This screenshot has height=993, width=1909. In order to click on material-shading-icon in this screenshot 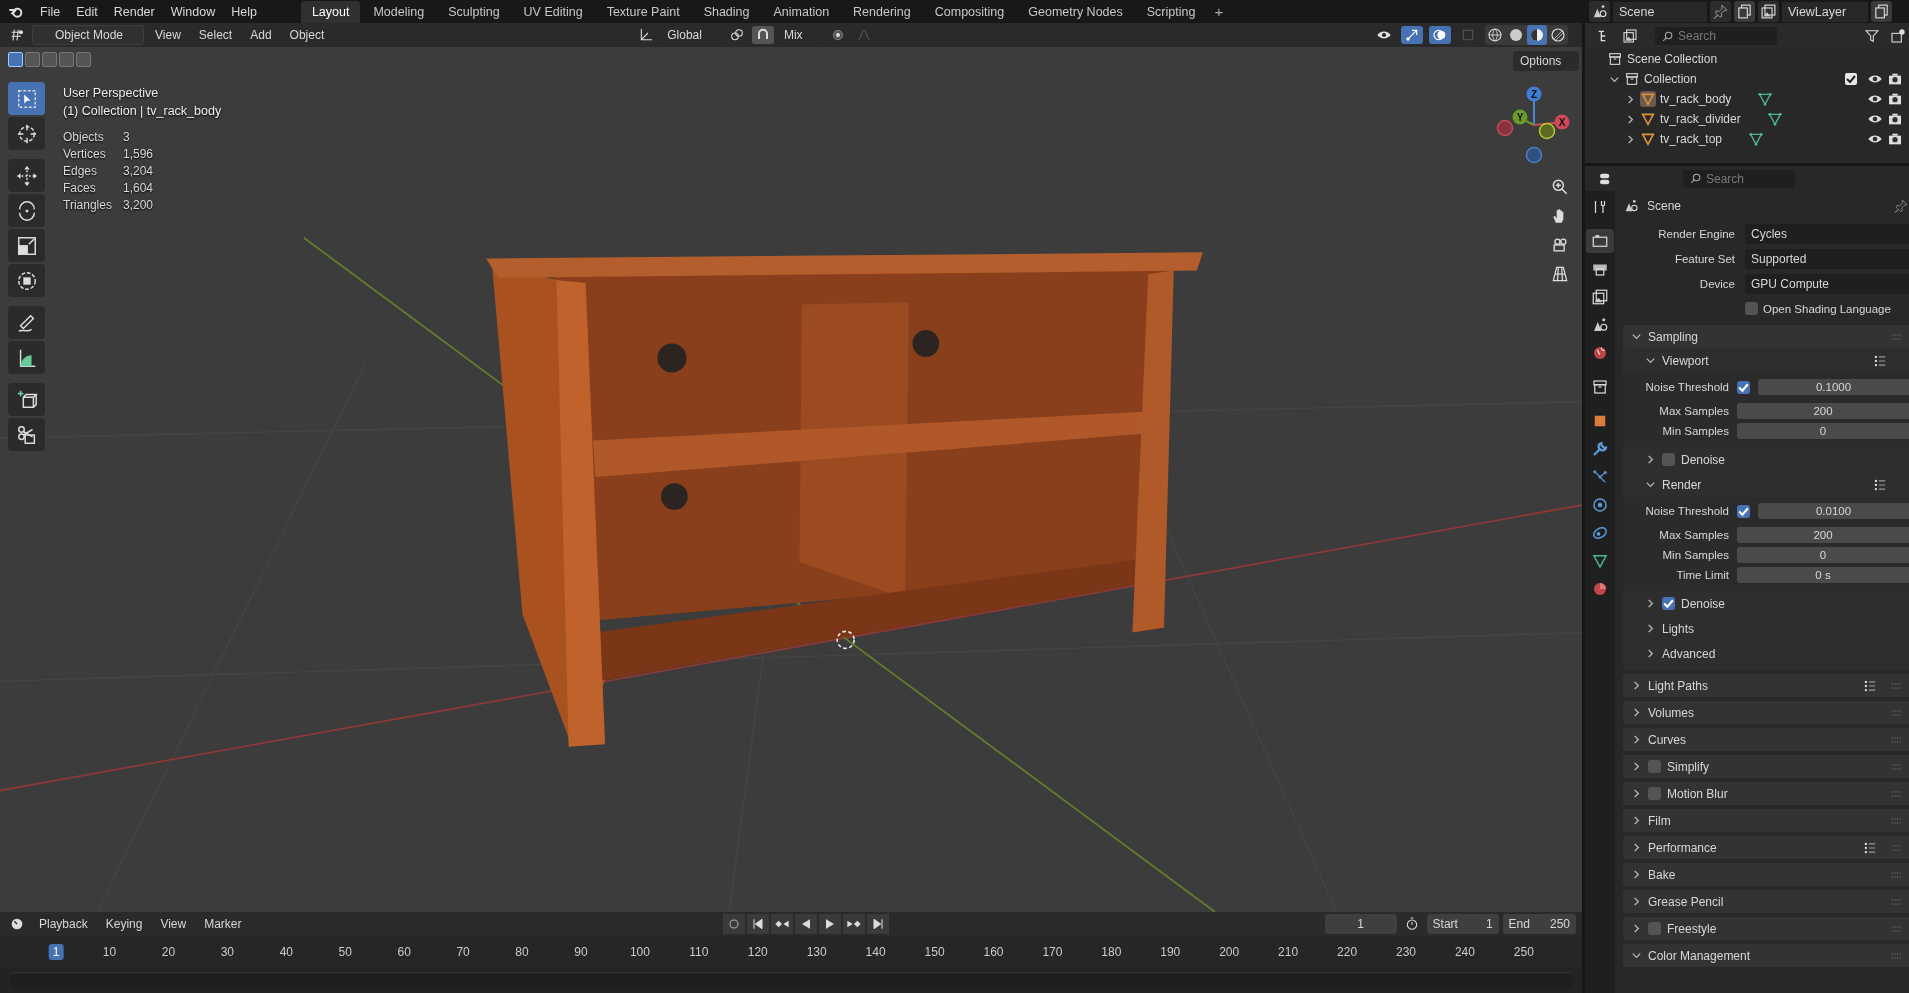, I will do `click(1537, 35)`.